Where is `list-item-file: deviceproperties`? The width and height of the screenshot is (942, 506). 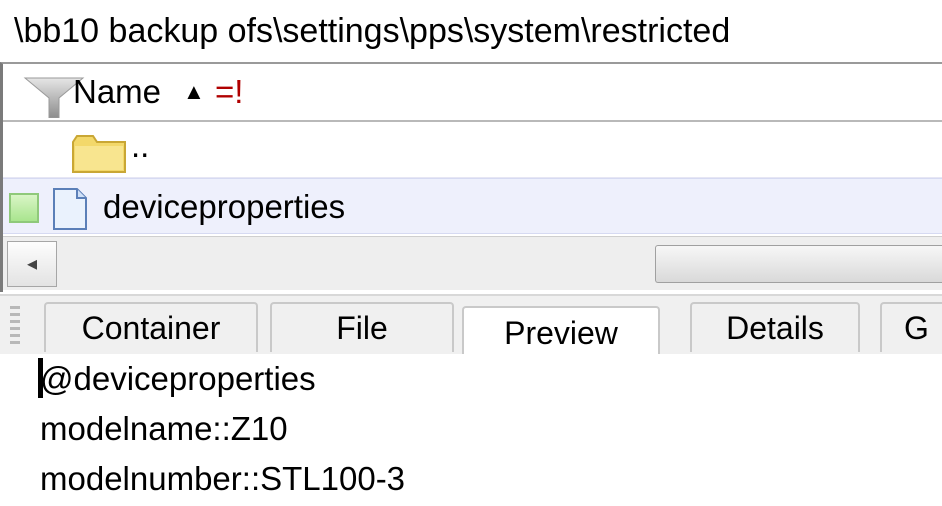 list-item-file: deviceproperties is located at coordinates (472, 206).